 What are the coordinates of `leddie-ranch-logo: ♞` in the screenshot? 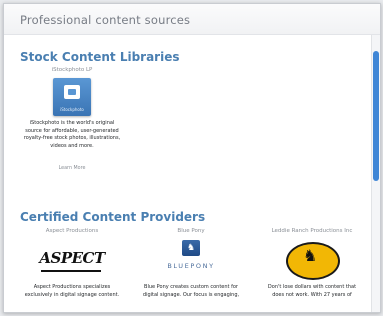 It's located at (312, 260).